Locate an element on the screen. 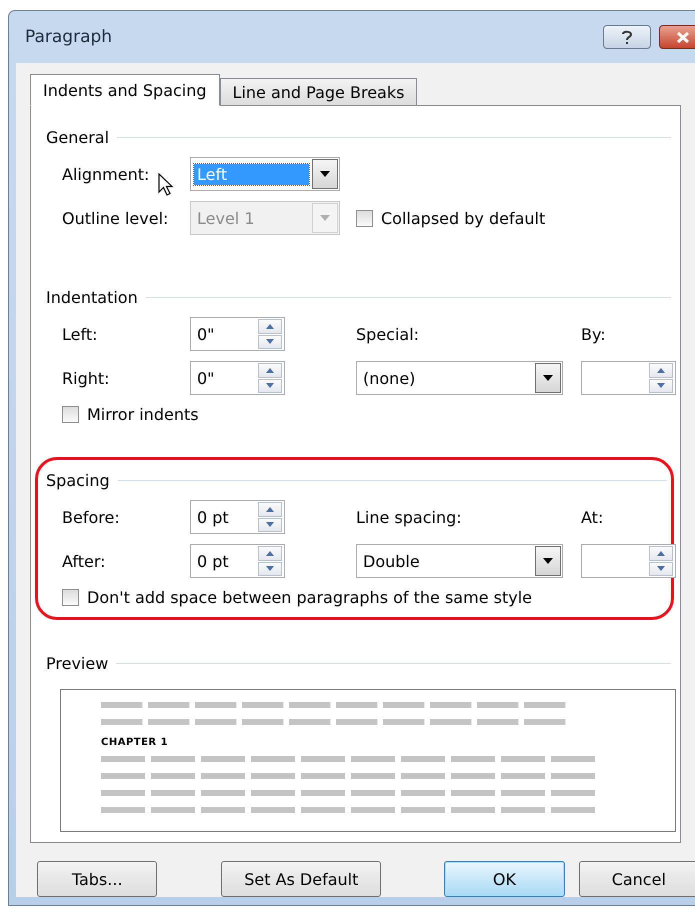 Image resolution: width=695 pixels, height=914 pixels. field-label: Right: is located at coordinates (86, 378).